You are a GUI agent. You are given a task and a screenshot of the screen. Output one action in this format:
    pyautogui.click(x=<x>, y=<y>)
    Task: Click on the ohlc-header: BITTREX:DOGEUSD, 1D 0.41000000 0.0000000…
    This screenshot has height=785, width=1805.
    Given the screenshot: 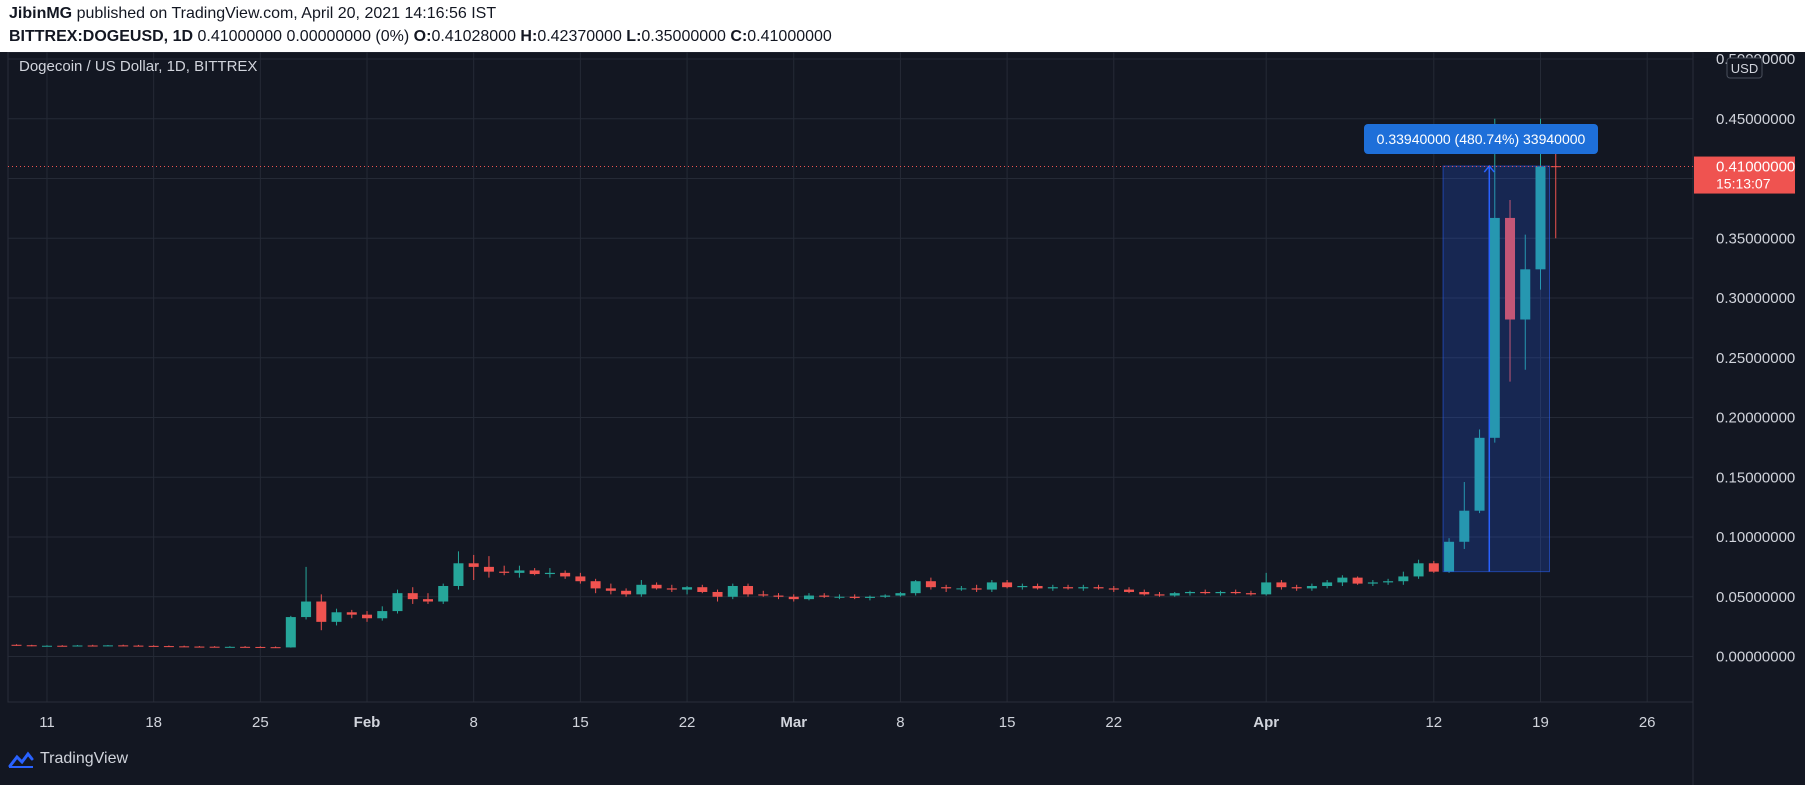 What is the action you would take?
    pyautogui.click(x=420, y=37)
    